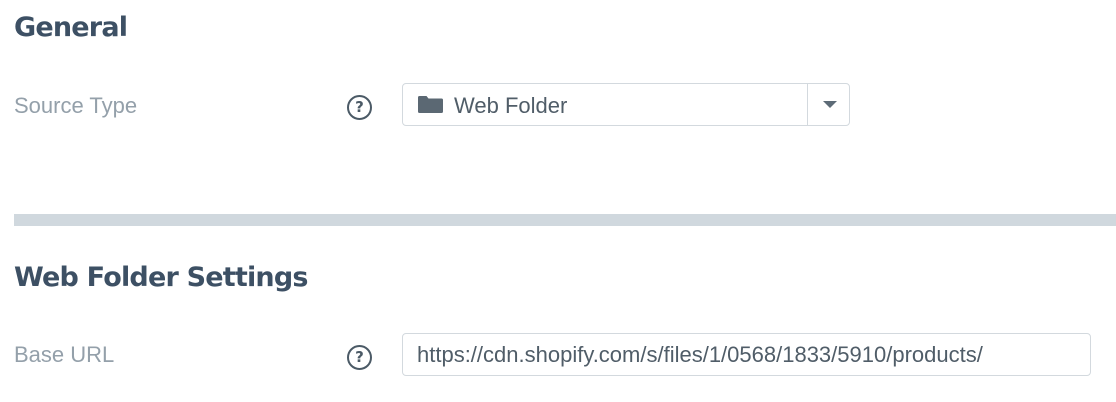  Describe the element at coordinates (807, 104) in the screenshot. I see `select-divider` at that location.